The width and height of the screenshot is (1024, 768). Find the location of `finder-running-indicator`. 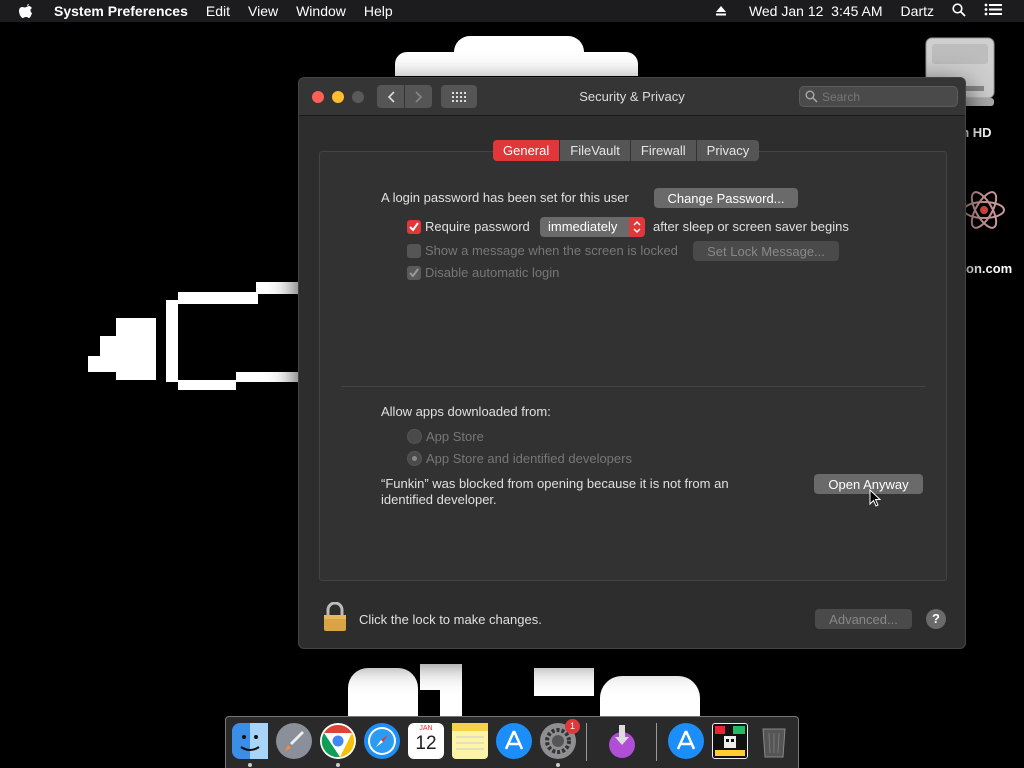

finder-running-indicator is located at coordinates (250, 765).